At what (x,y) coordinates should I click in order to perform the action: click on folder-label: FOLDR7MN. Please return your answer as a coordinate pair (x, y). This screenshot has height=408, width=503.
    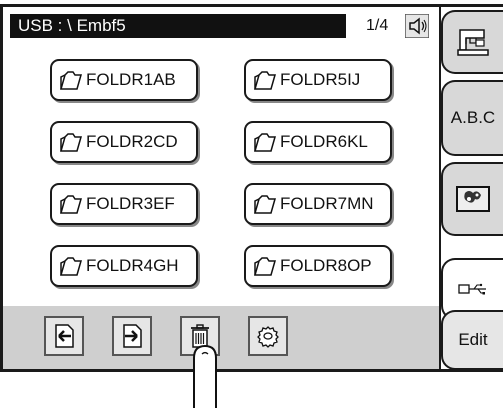
    Looking at the image, I should click on (327, 203).